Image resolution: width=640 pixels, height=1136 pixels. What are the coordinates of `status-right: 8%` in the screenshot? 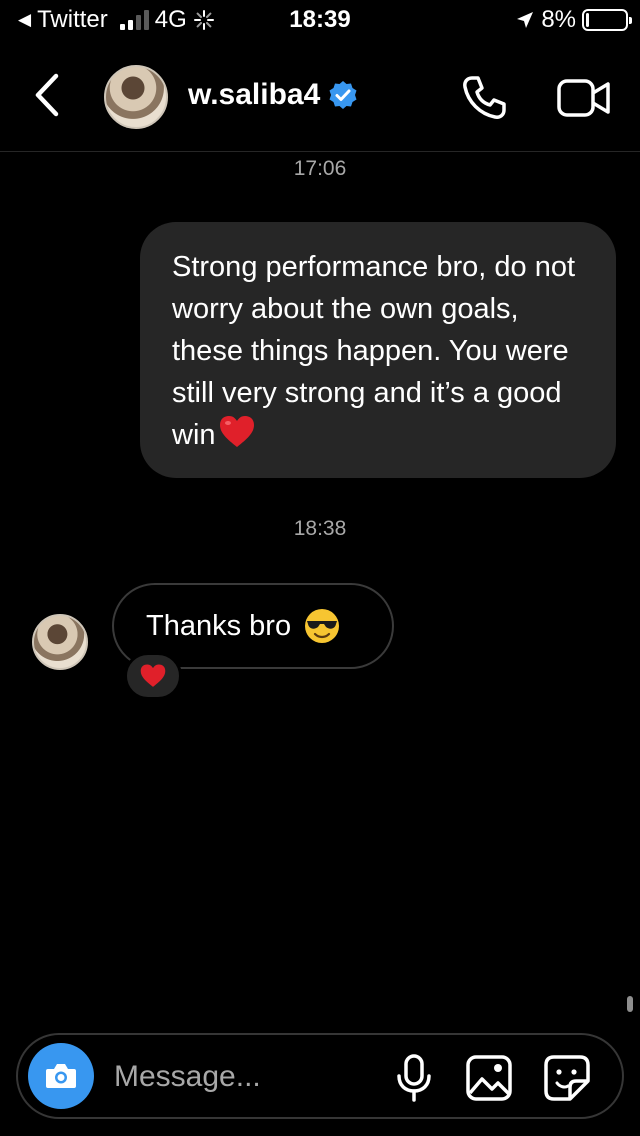 It's located at (573, 20).